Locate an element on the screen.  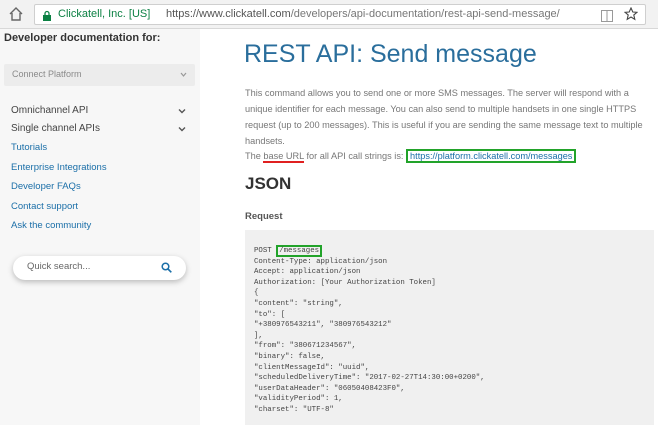
sidebar-link-enterprise-integrations: Enterprise Integrations is located at coordinates (59, 167).